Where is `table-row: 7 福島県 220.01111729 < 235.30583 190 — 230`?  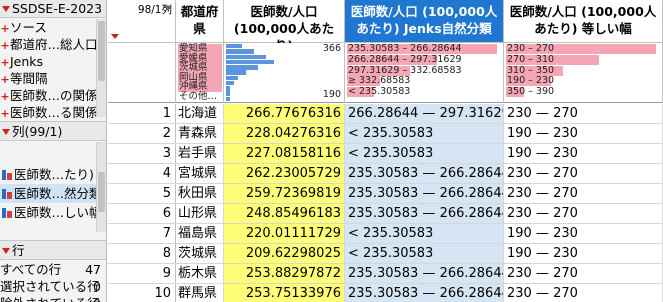
table-row: 7 福島県 220.01111729 < 235.30583 190 — 230 is located at coordinates (385, 234).